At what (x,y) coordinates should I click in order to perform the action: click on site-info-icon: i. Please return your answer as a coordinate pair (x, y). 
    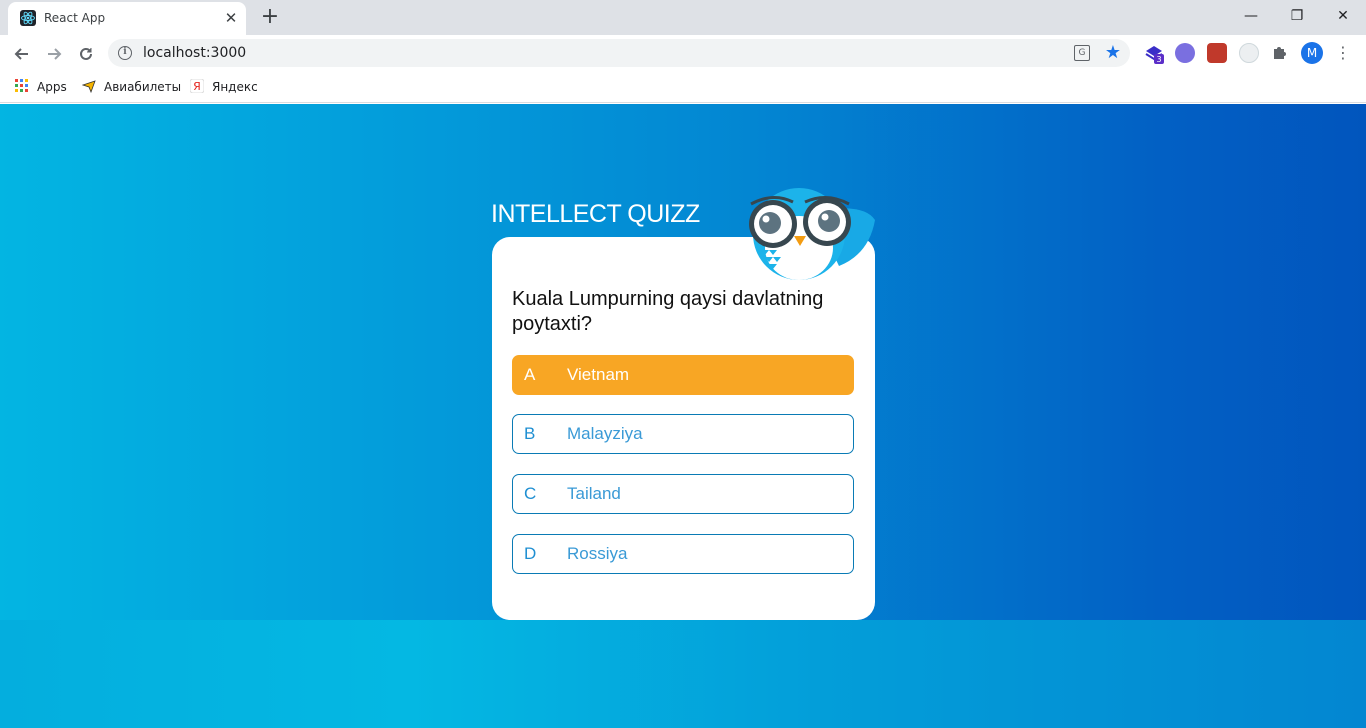
    Looking at the image, I should click on (125, 53).